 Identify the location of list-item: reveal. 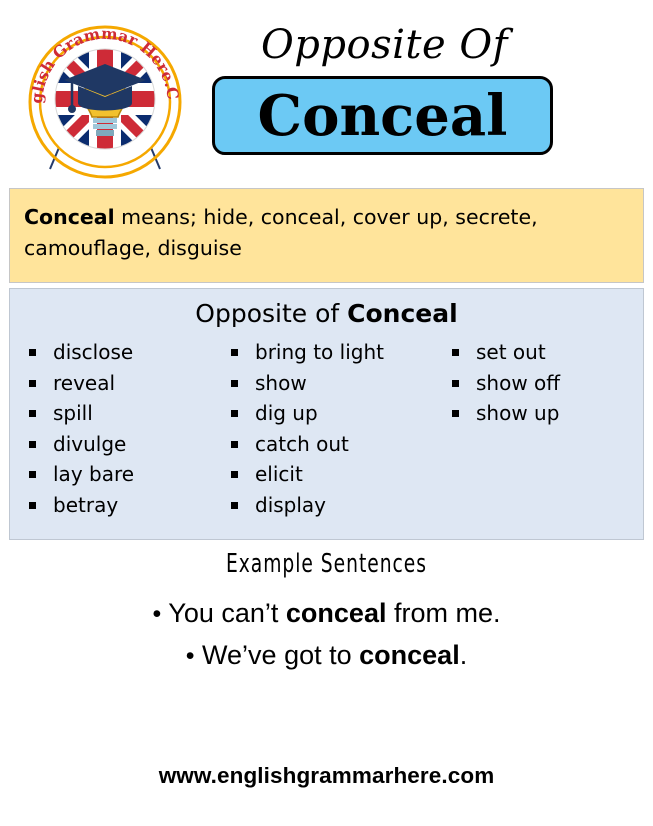
(123, 383).